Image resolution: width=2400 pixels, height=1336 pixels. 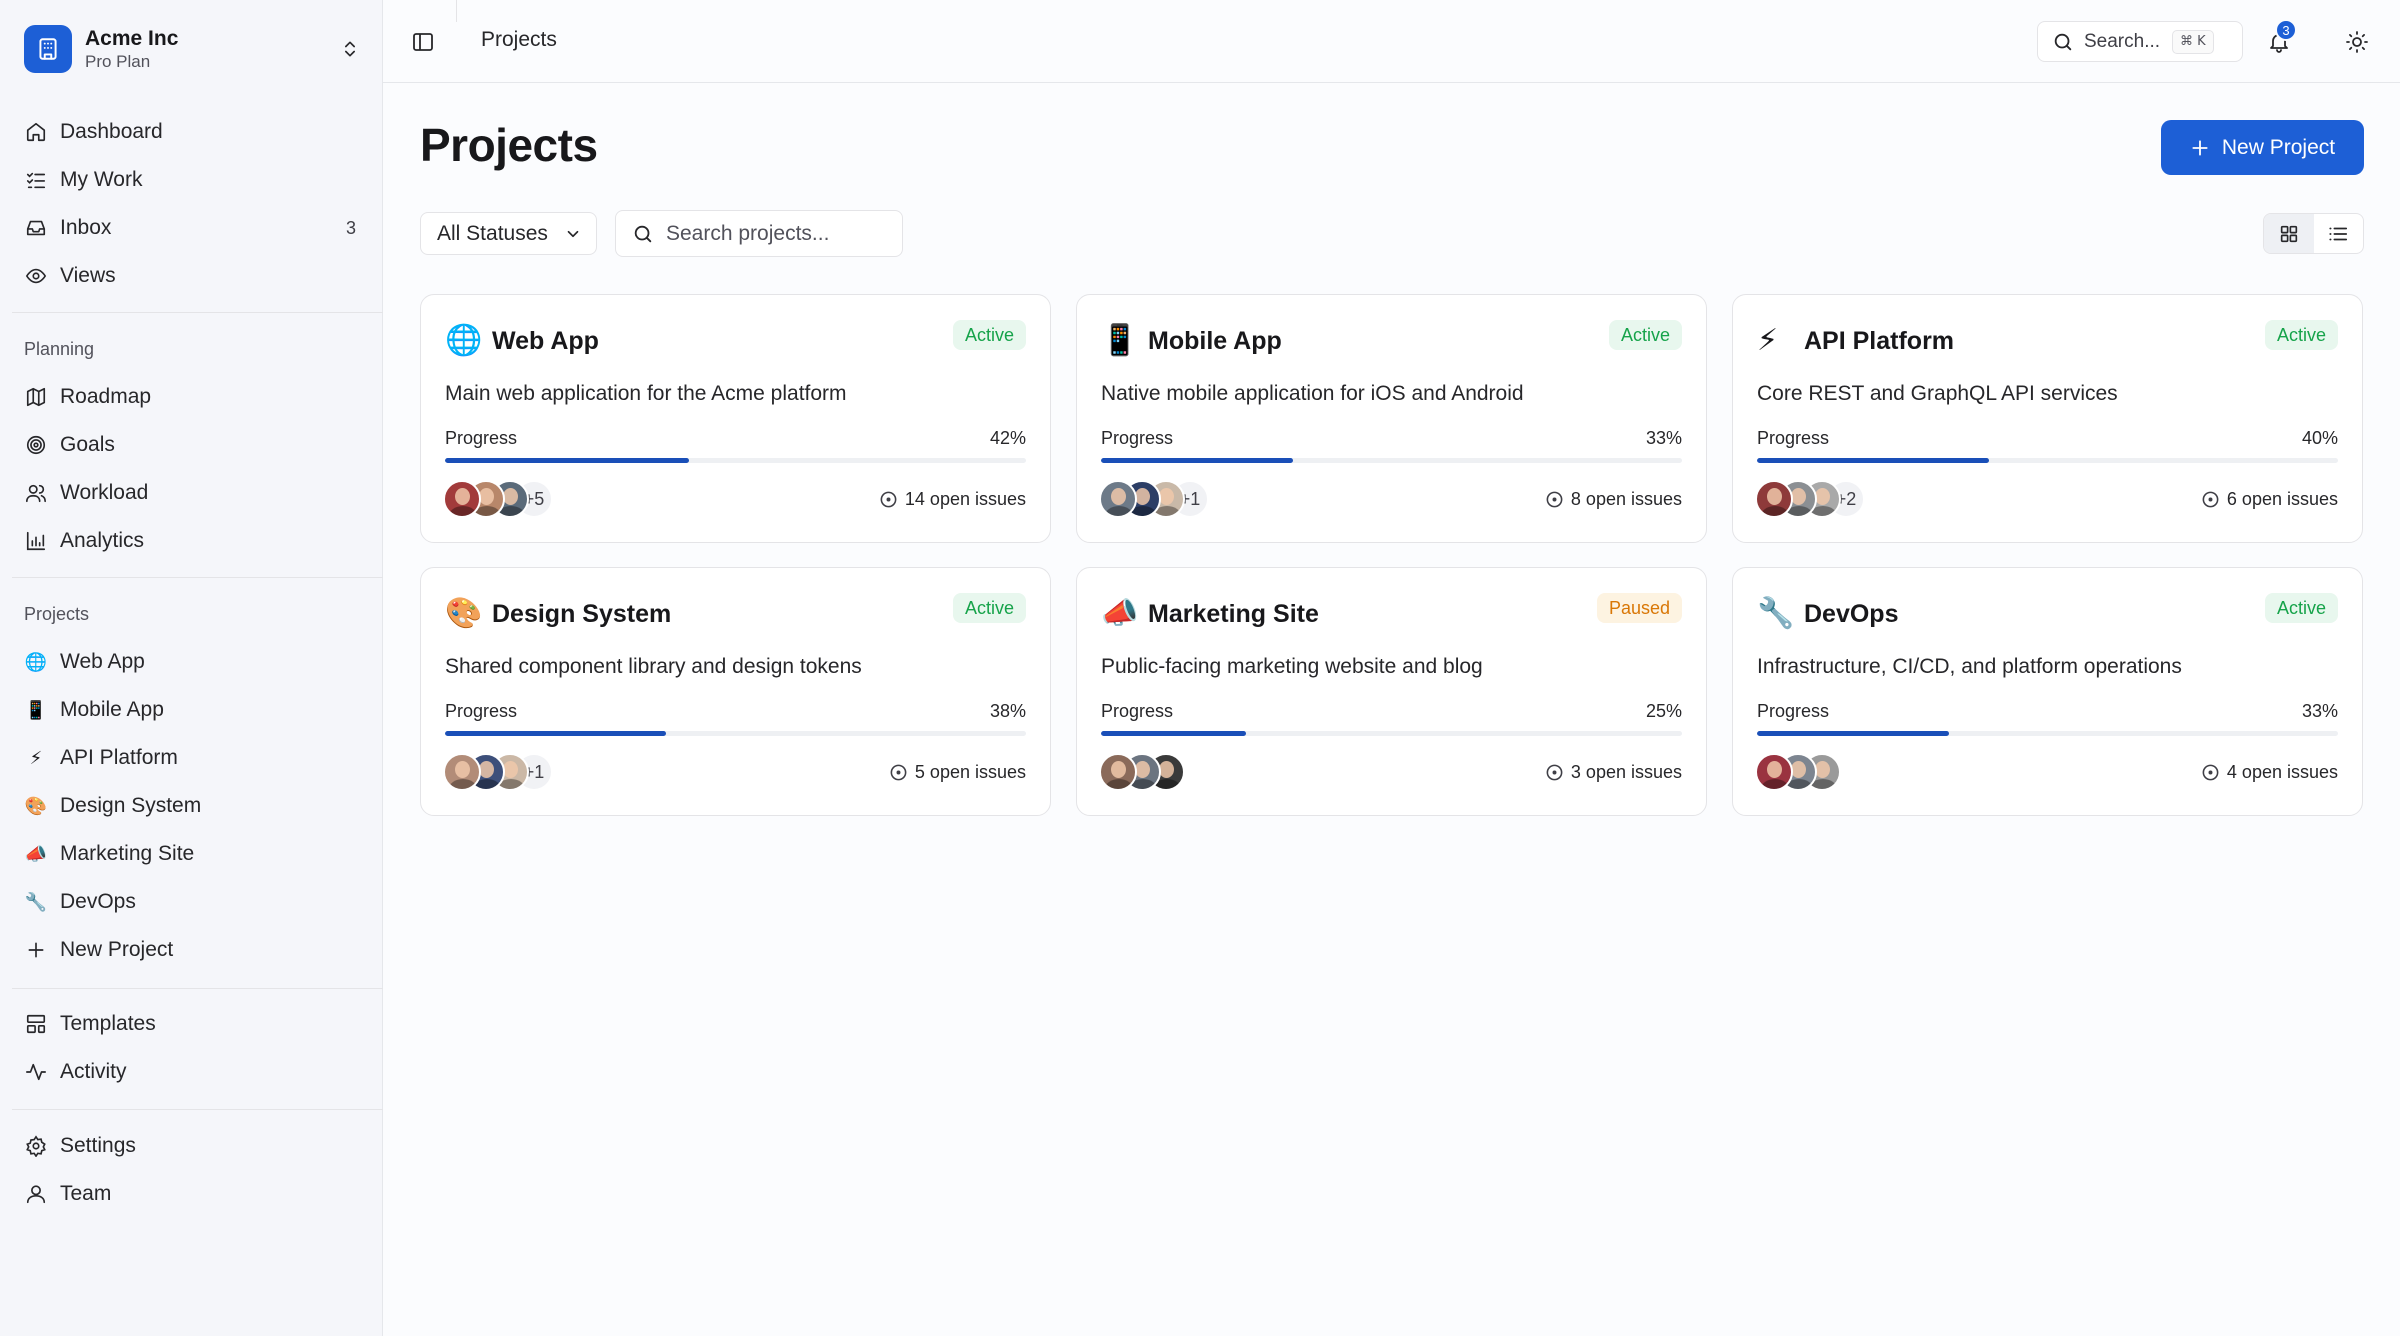 What do you see at coordinates (191, 758) in the screenshot?
I see `sidebar-item-project-api-platform: ⚡ API Platform` at bounding box center [191, 758].